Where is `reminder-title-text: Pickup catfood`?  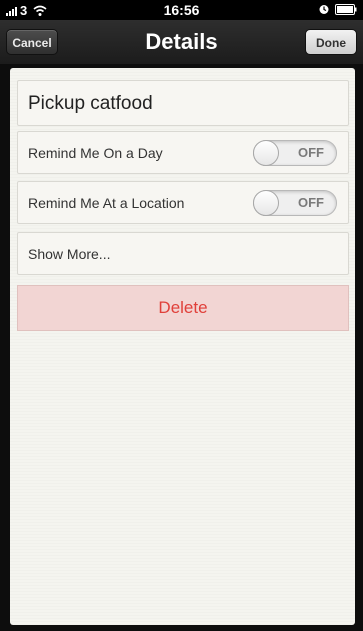
reminder-title-text: Pickup catfood is located at coordinates (90, 103).